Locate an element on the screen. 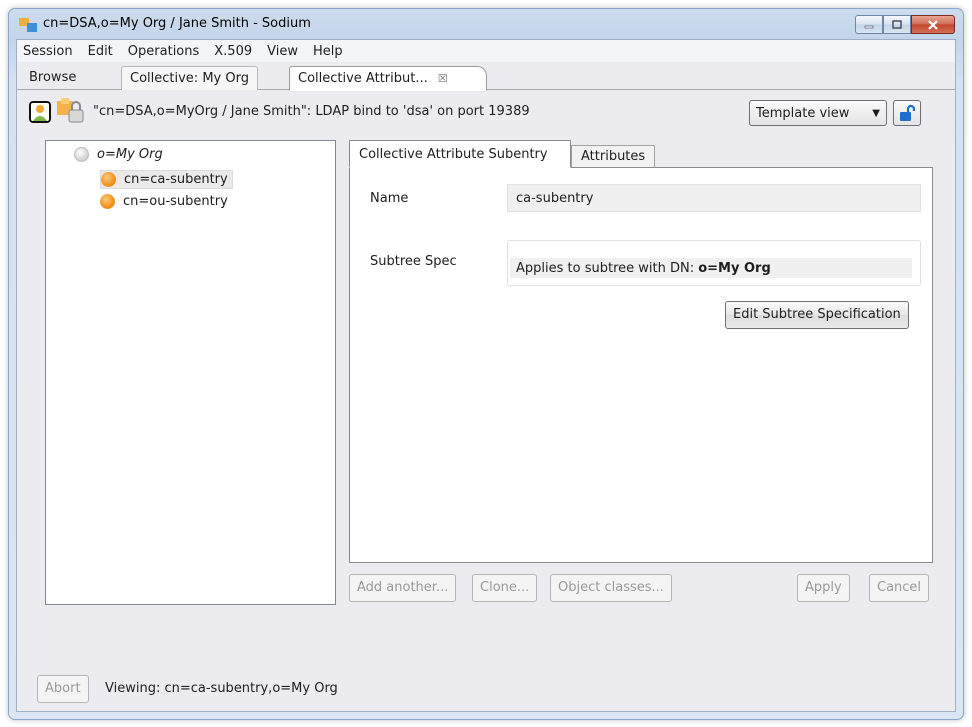  view-select: Template view ▼ is located at coordinates (818, 113).